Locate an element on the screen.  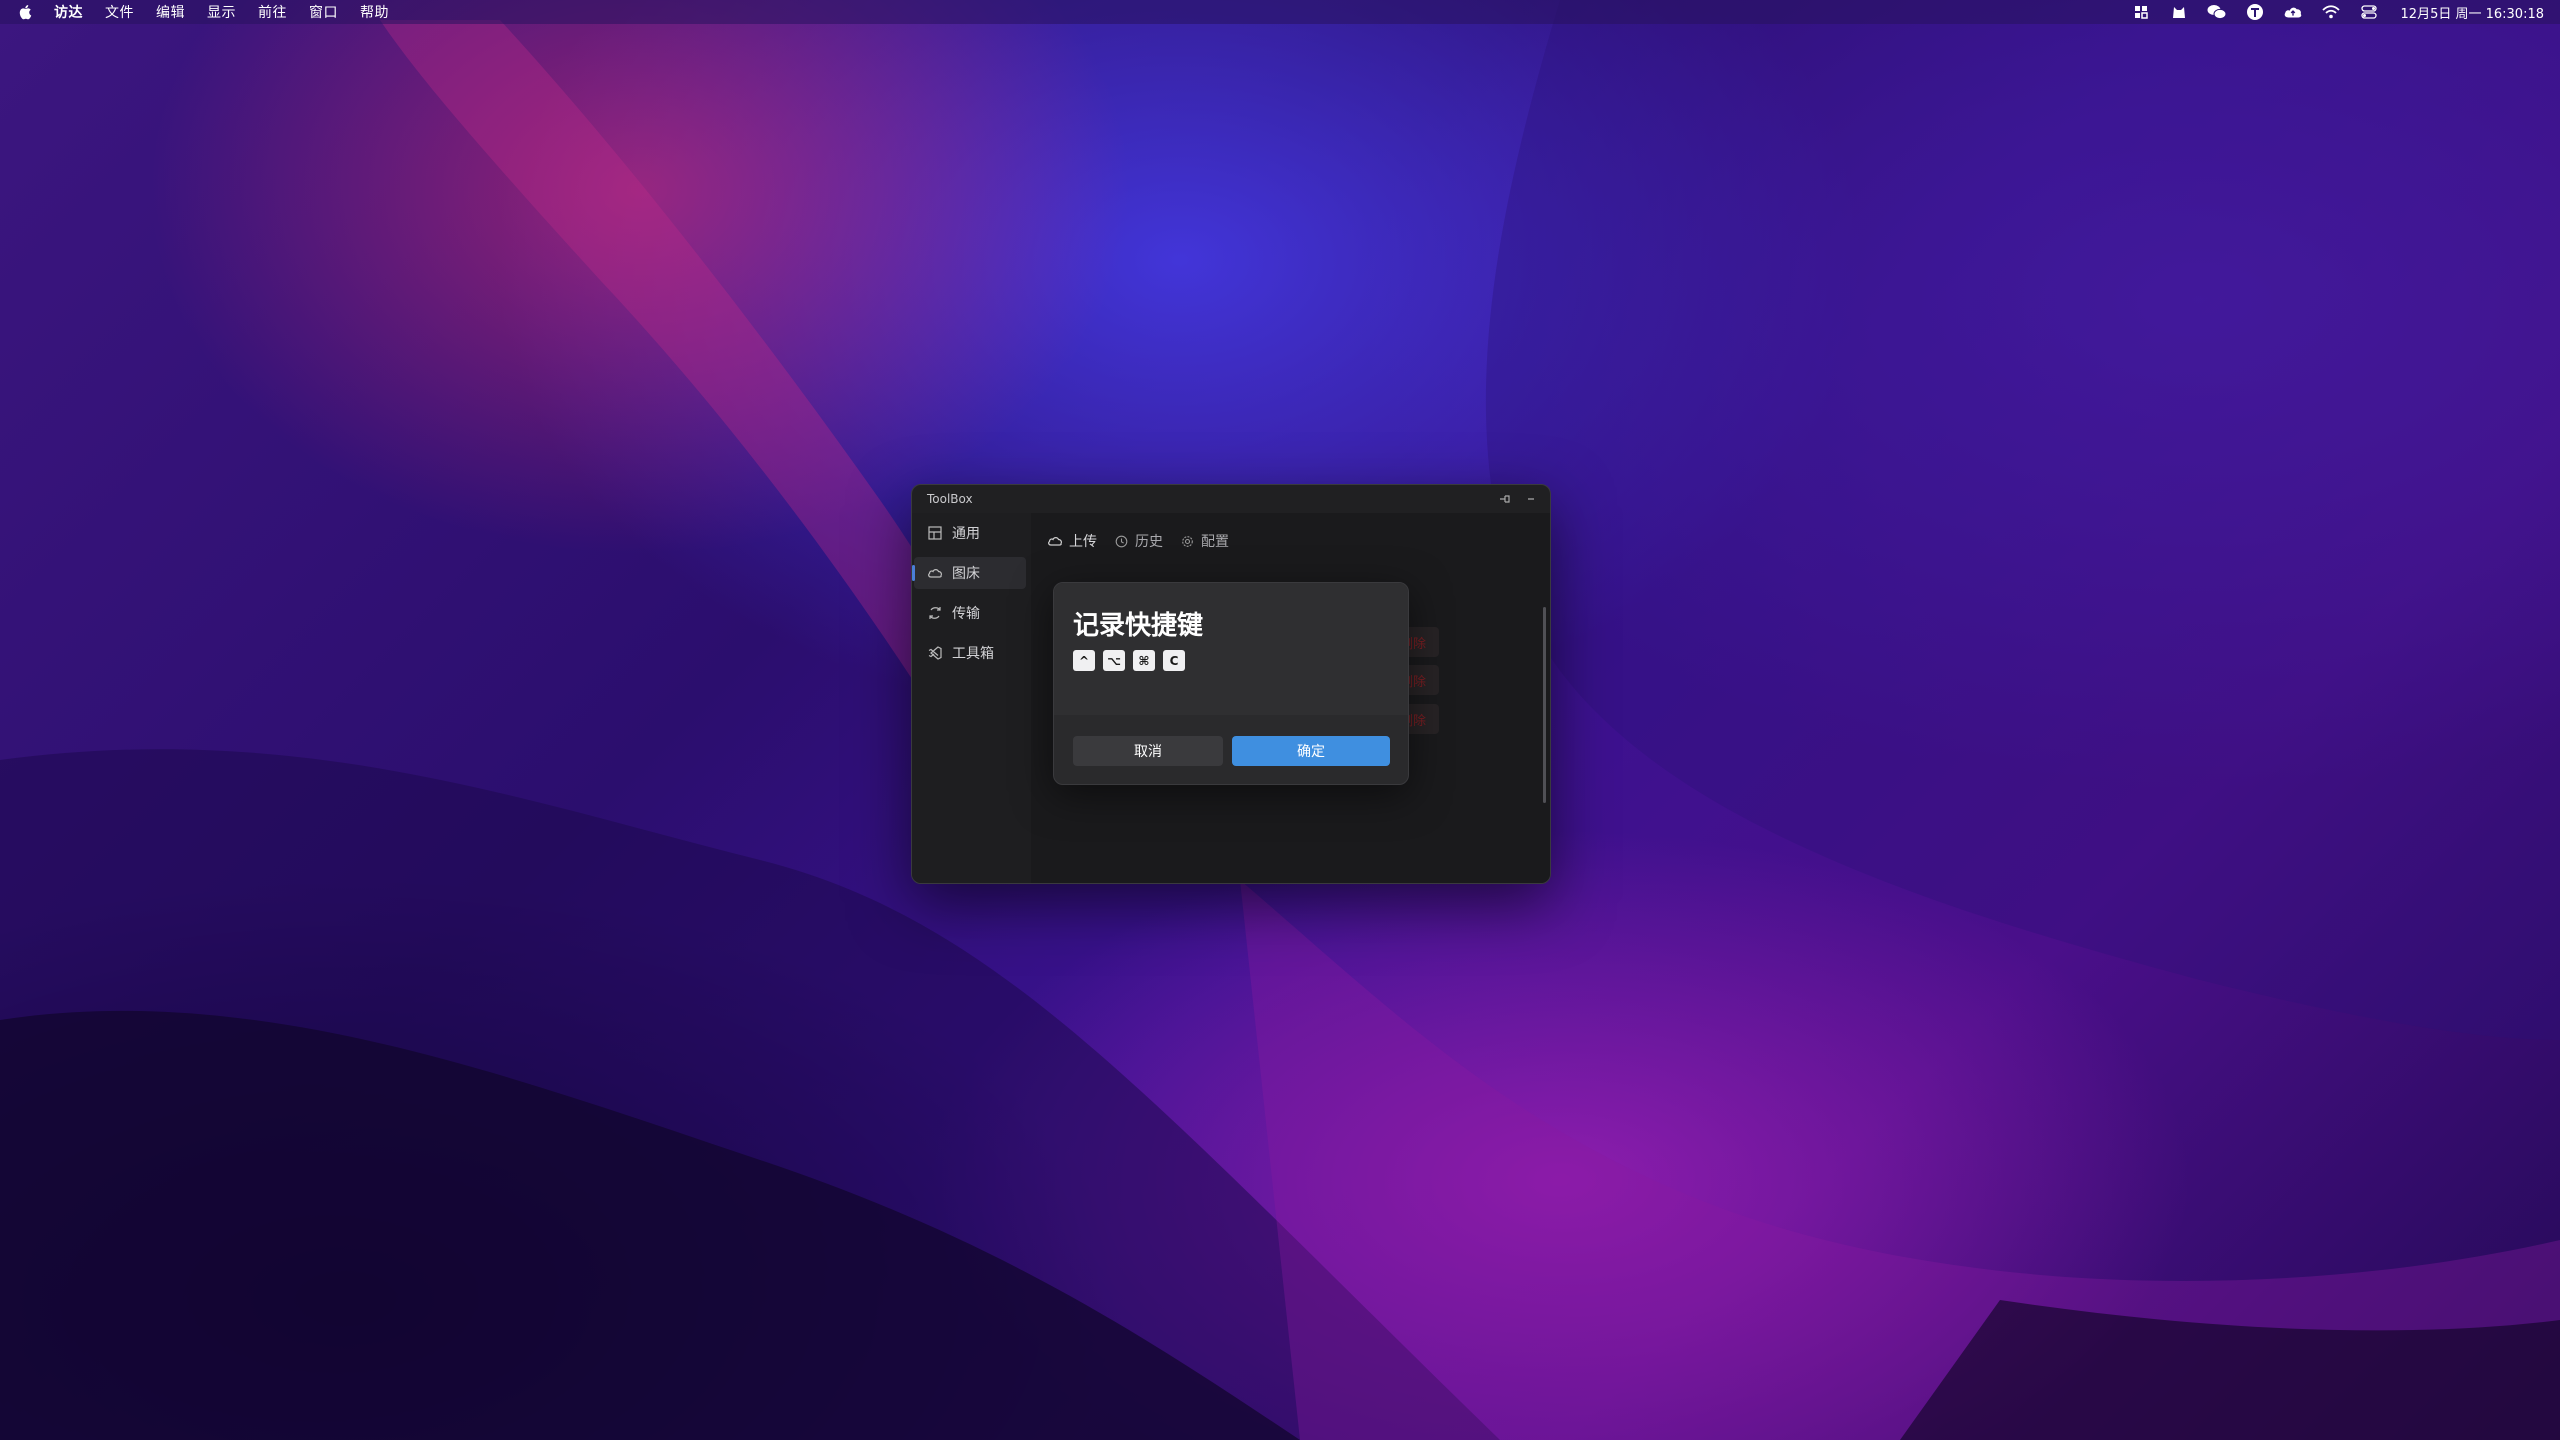
tab-history: 历史 is located at coordinates (1138, 541).